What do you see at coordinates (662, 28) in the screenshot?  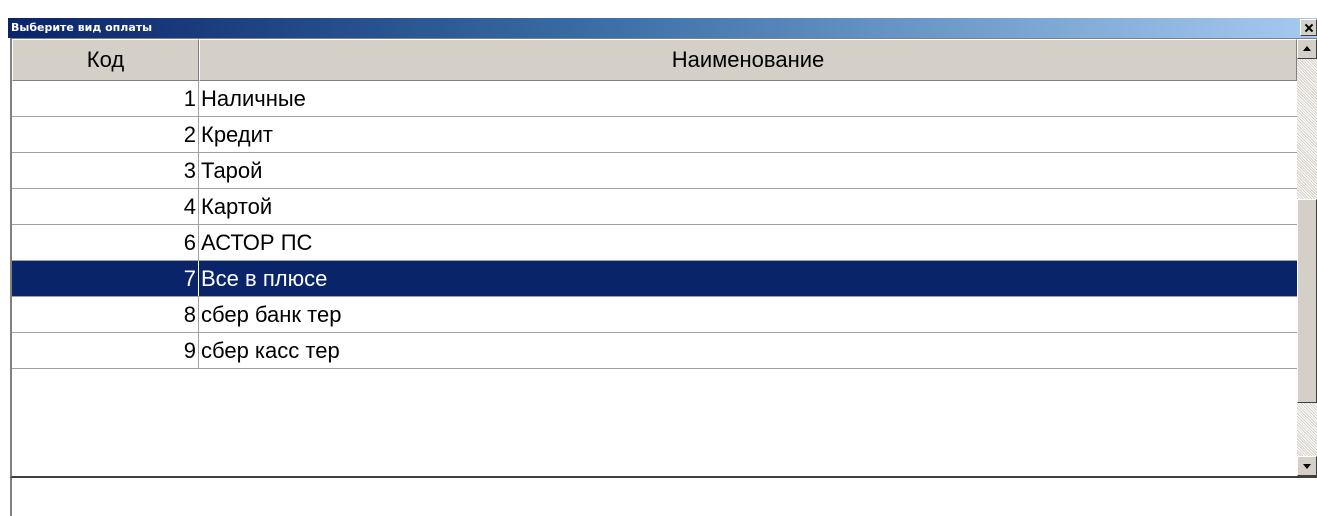 I see `title-bar: Выберите вид оплаты` at bounding box center [662, 28].